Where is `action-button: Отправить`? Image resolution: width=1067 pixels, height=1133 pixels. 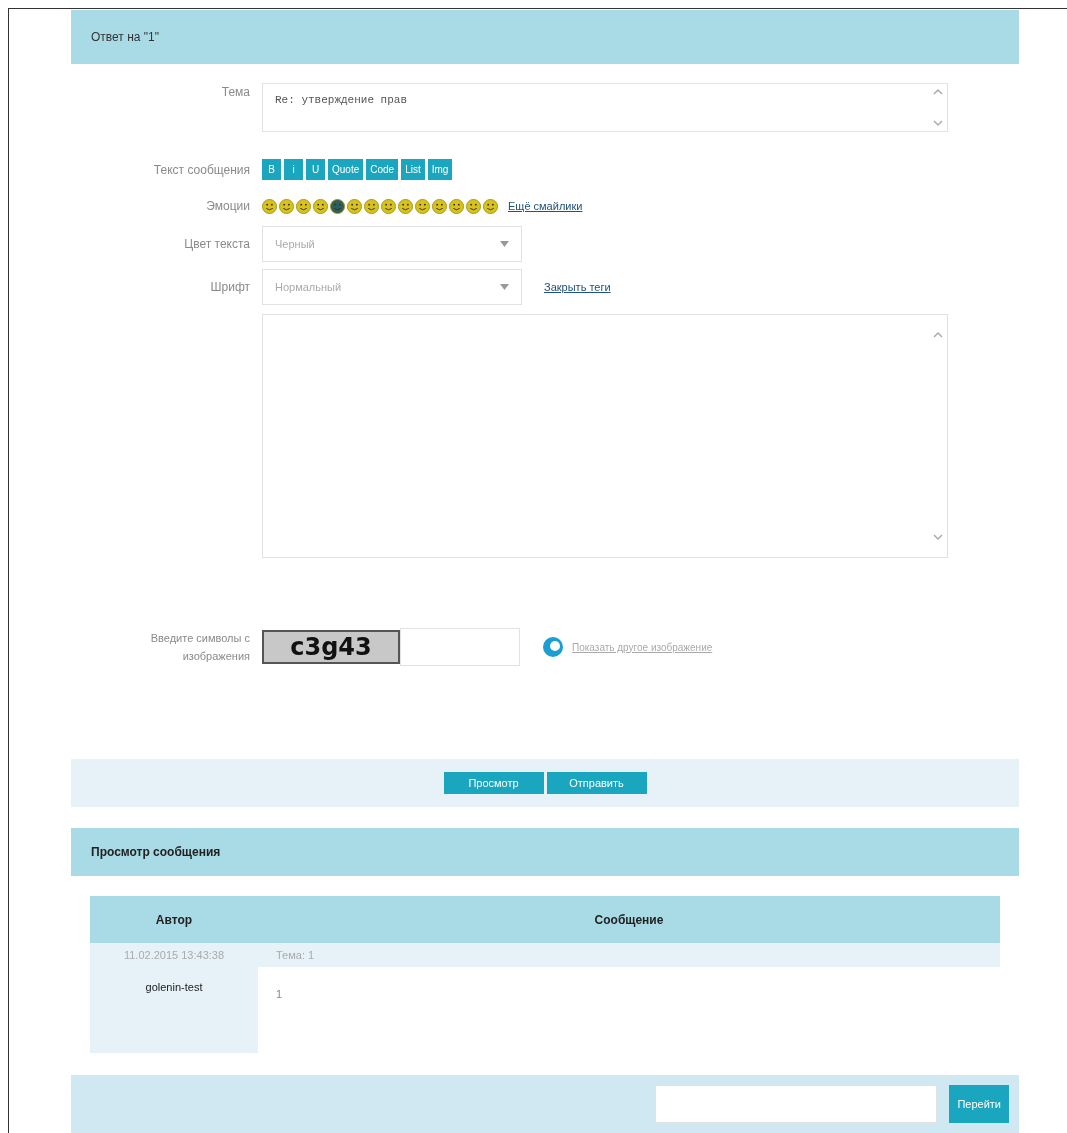
action-button: Отправить is located at coordinates (596, 783).